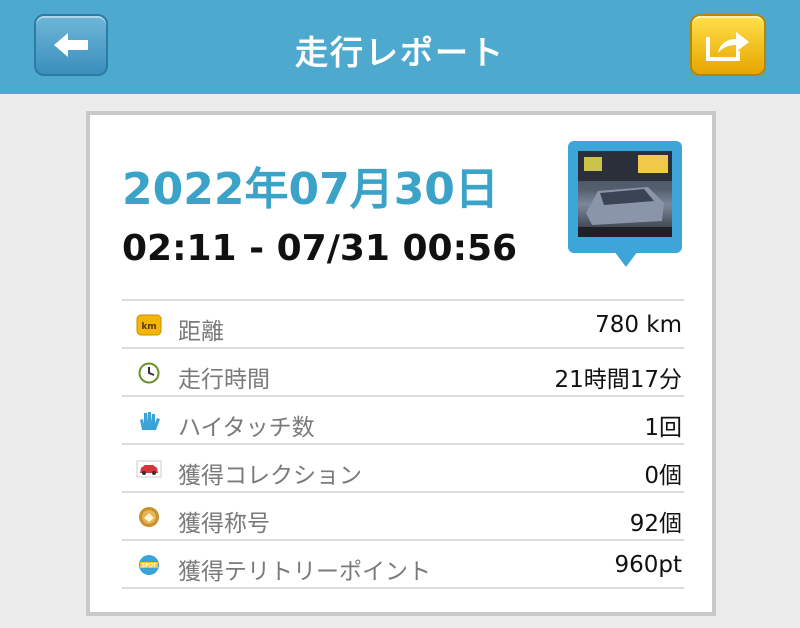 This screenshot has width=800, height=628. I want to click on stat-row-collection: 獲得コレクション 0個, so click(403, 467).